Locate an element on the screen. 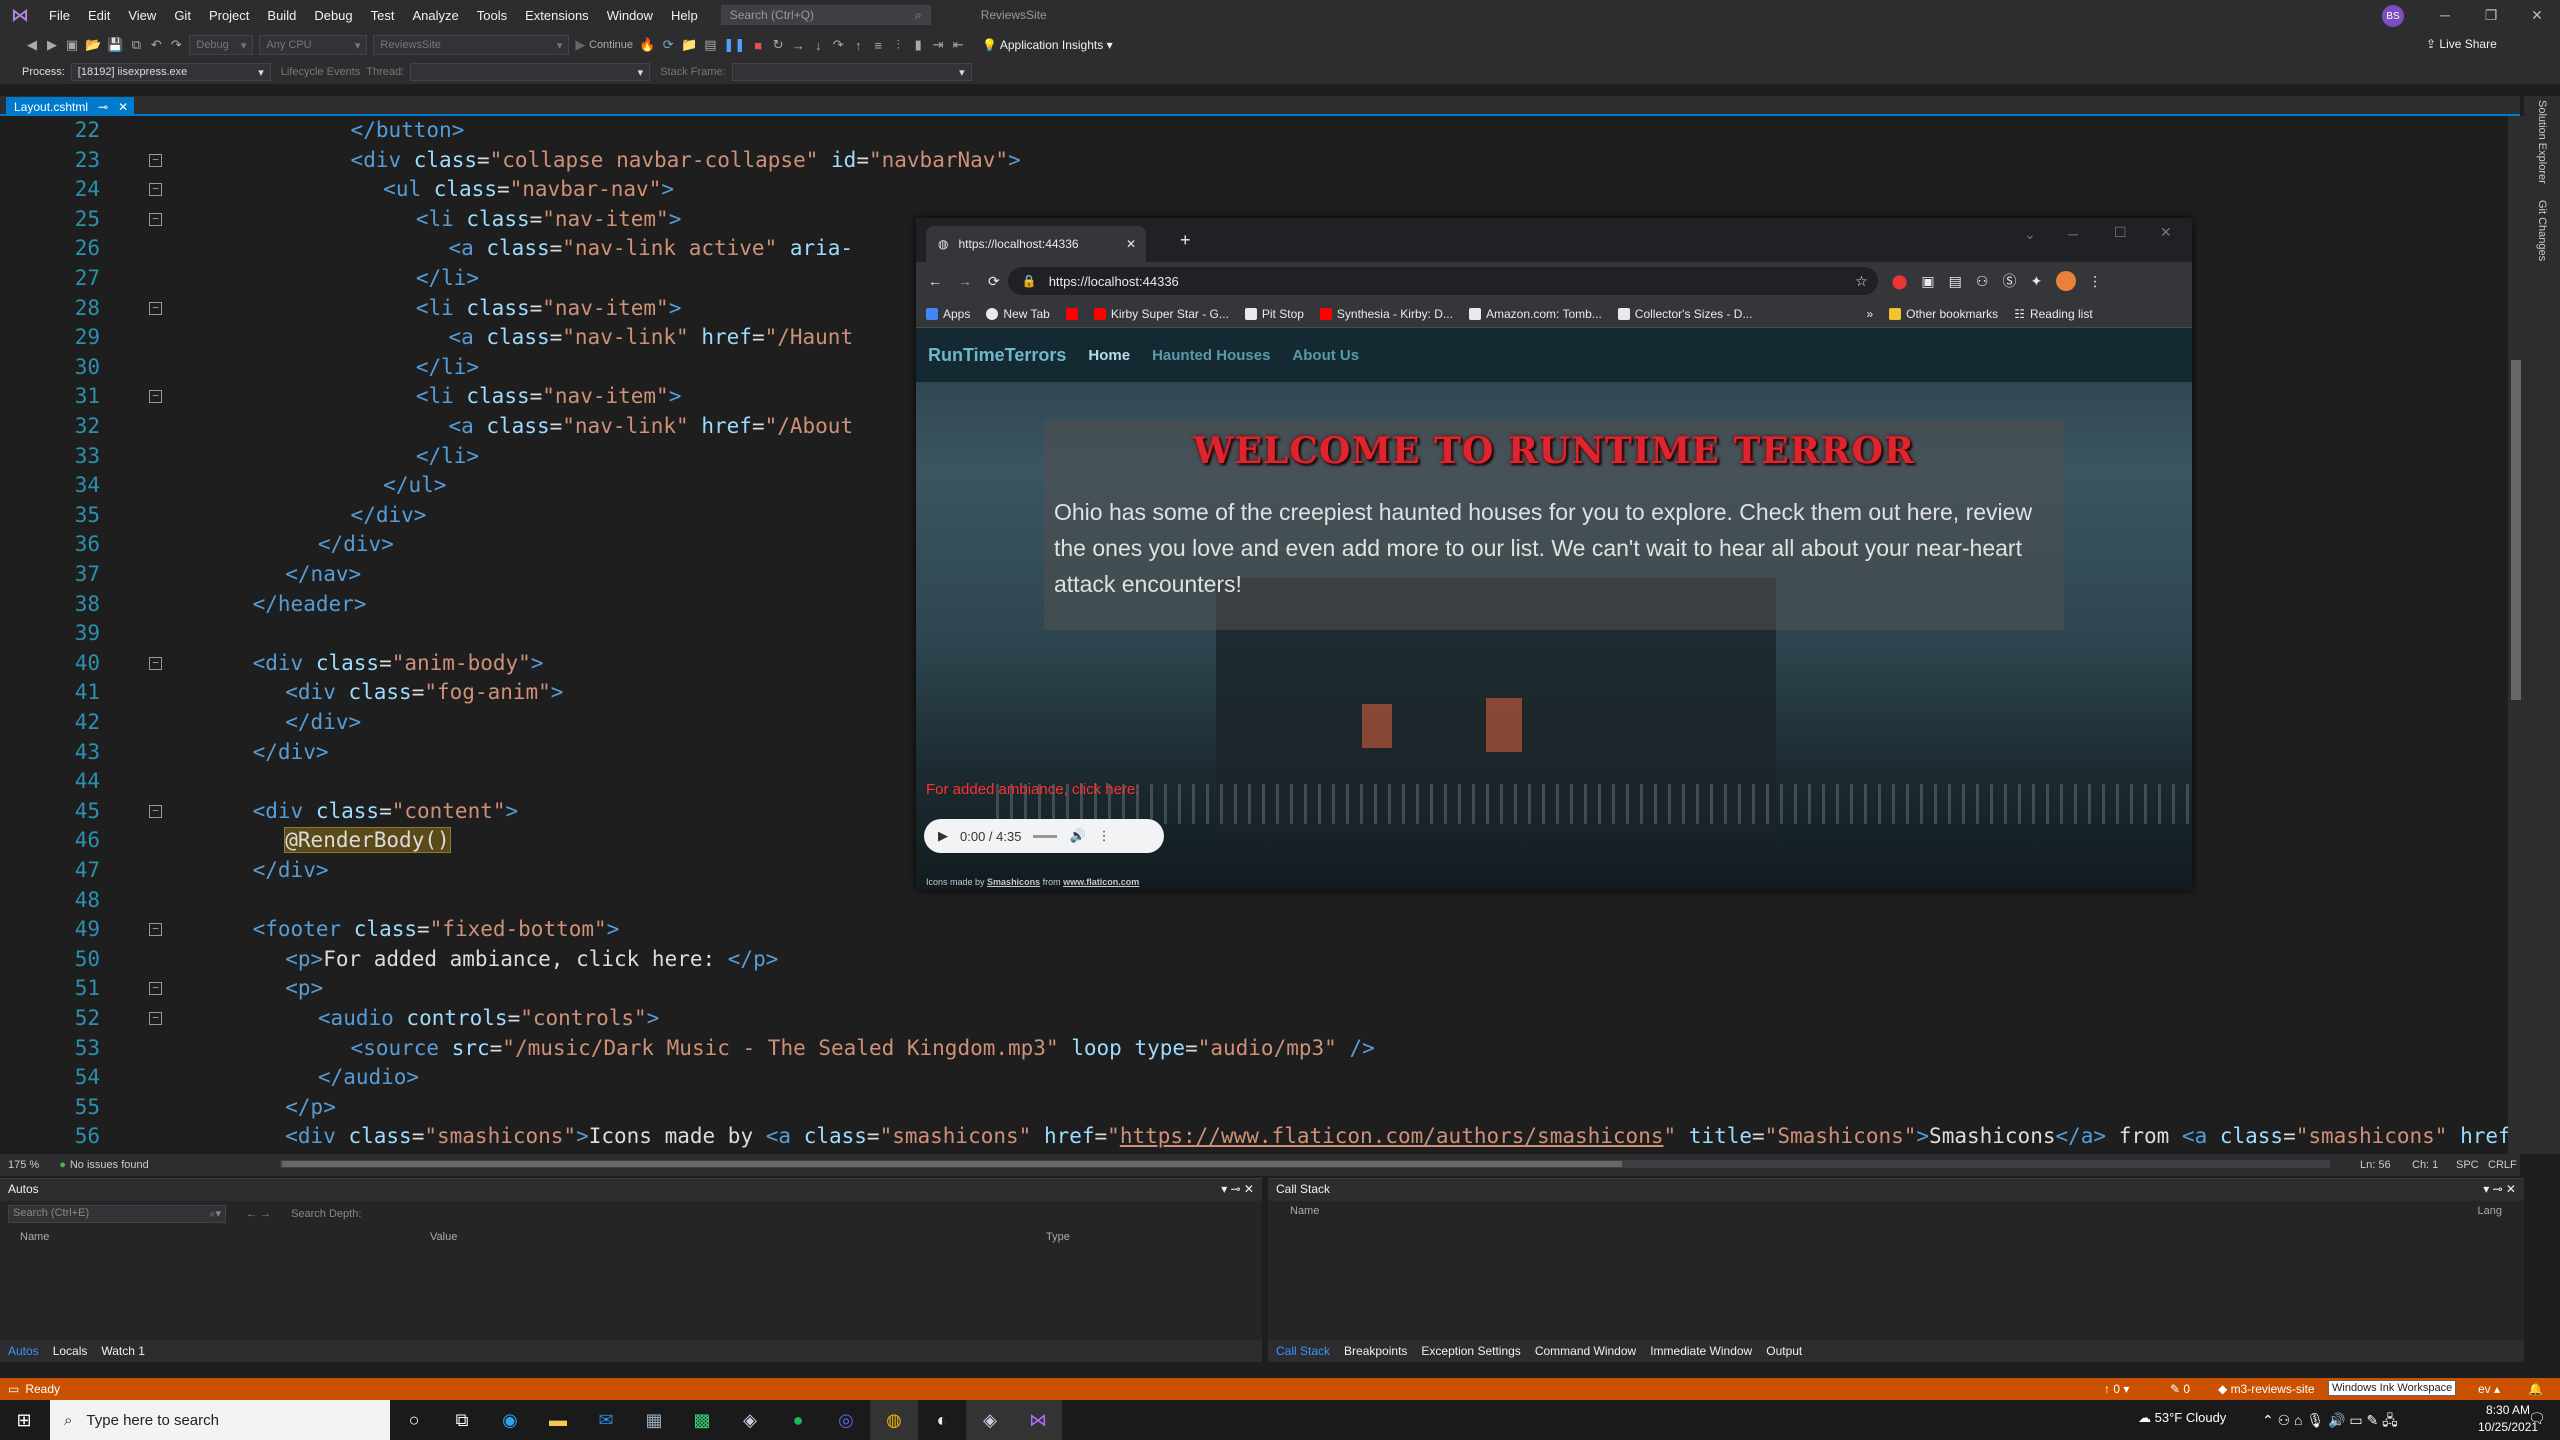 The image size is (2560, 1440). code-line: <footer class="fixed-bottom"> is located at coordinates (436, 930).